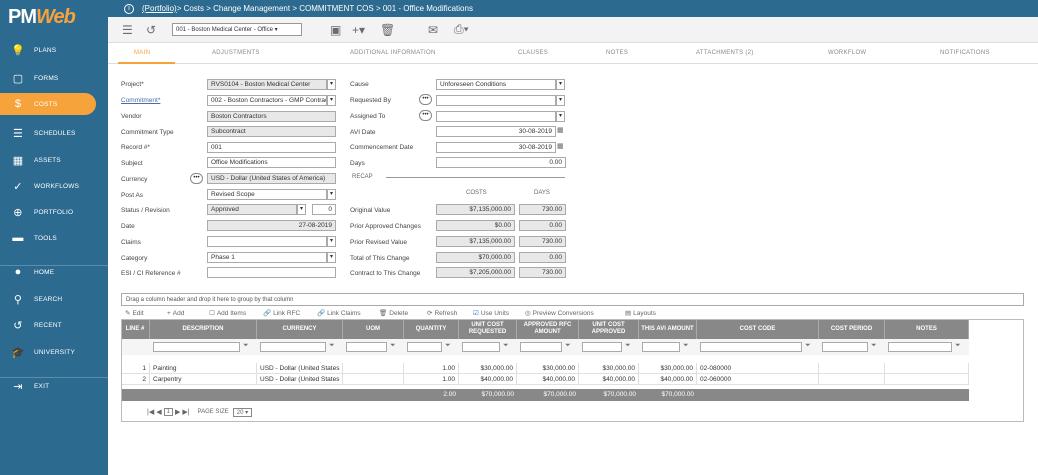 The image size is (1038, 475). I want to click on tab-clauses: CLAUSES, so click(533, 53).